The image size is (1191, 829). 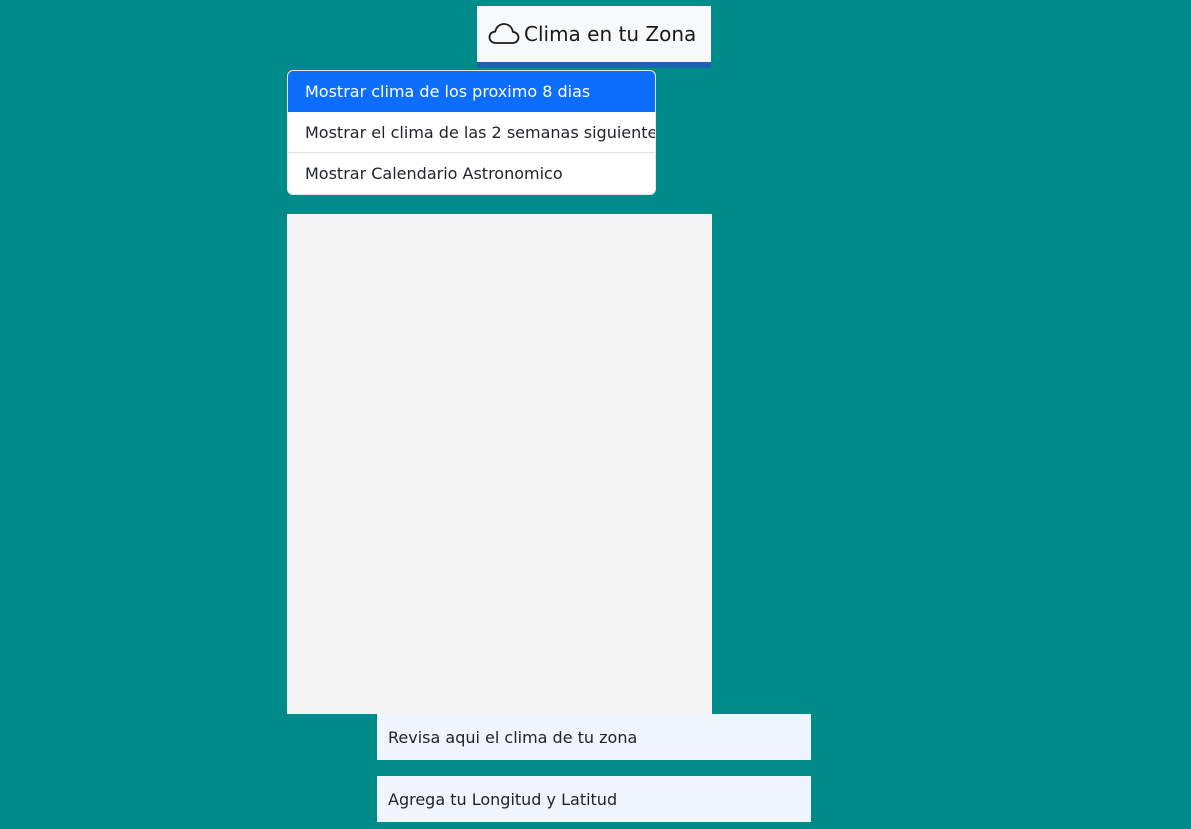 I want to click on menu-item-label: Mostrar clima de los proximo 8 dias, so click(x=448, y=91).